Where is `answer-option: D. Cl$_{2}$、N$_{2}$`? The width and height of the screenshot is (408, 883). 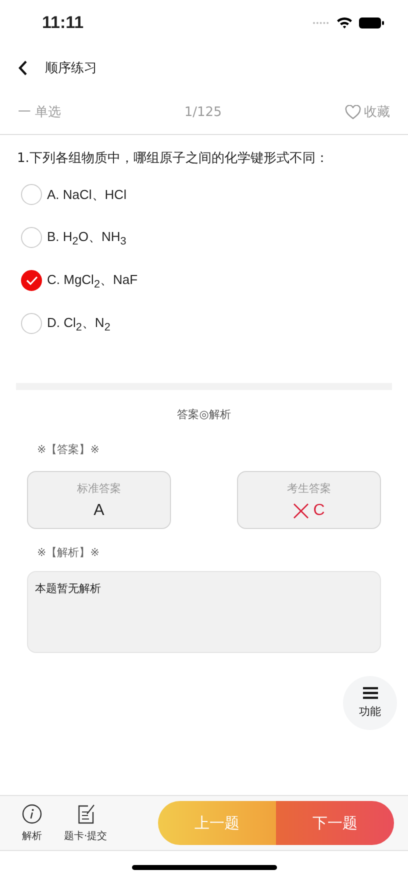 answer-option: D. Cl$_{2}$、N$_{2}$ is located at coordinates (204, 323).